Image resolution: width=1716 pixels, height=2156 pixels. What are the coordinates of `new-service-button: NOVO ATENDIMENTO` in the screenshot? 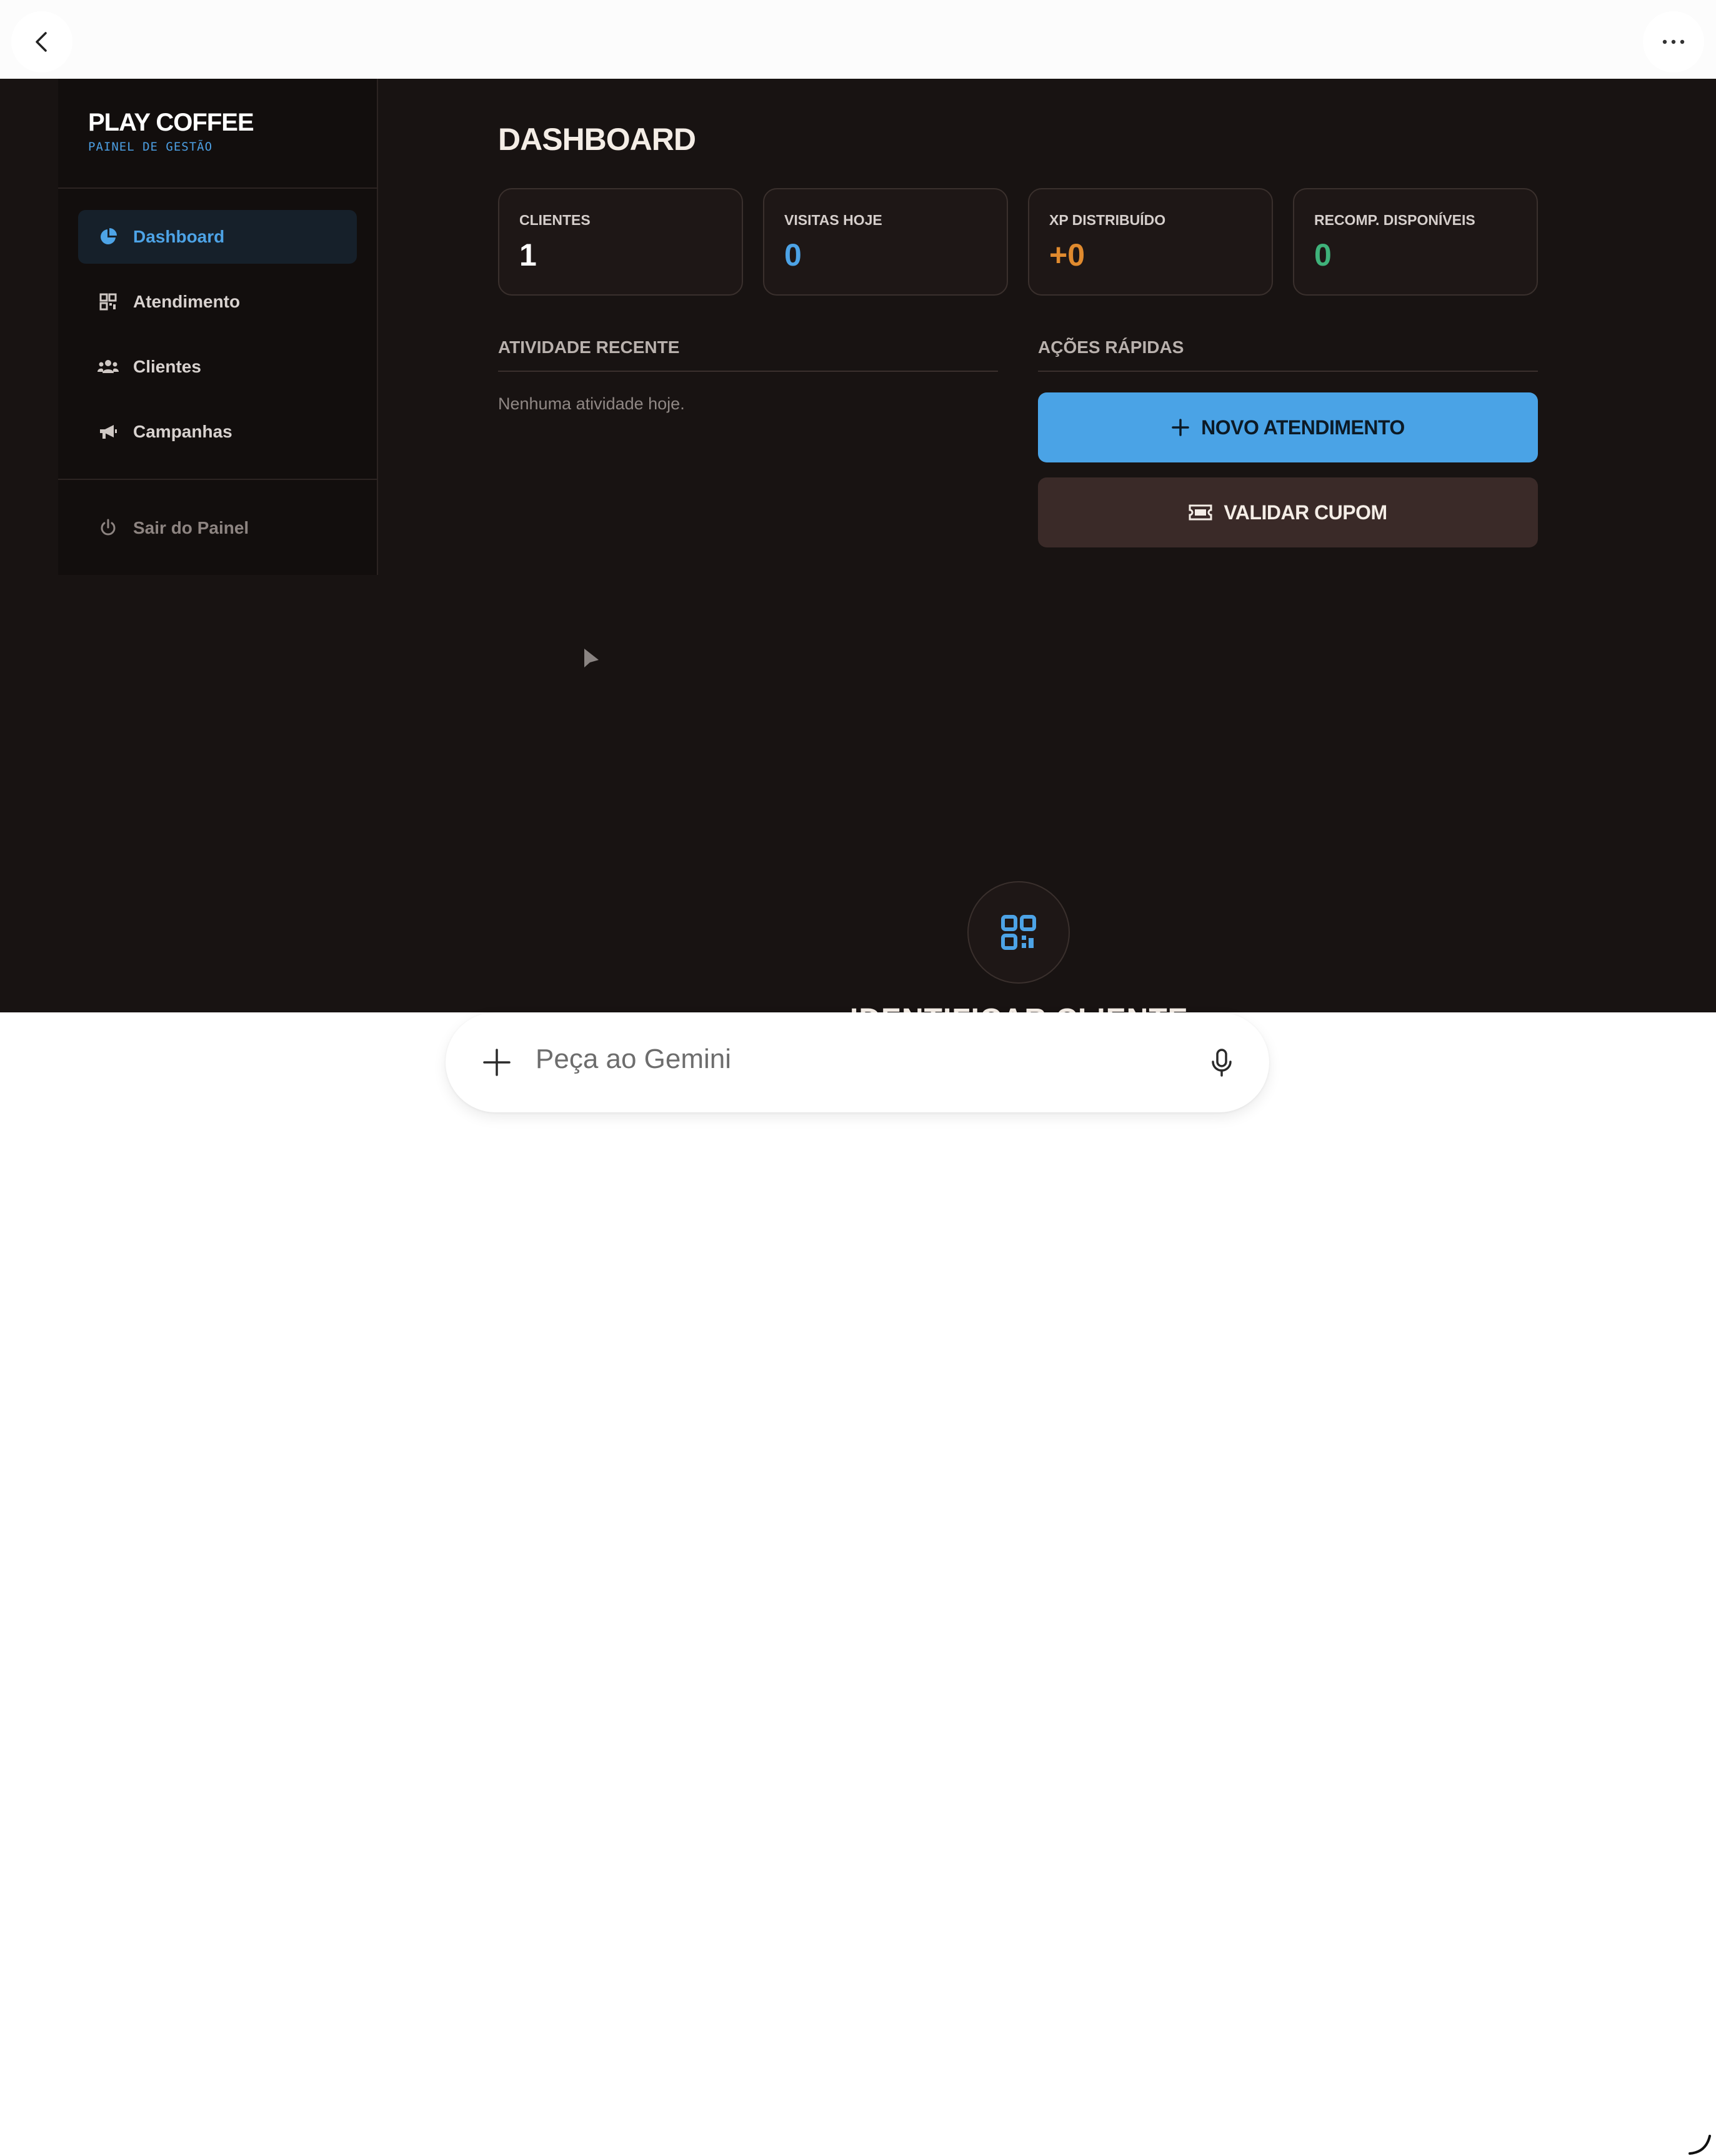 It's located at (1288, 427).